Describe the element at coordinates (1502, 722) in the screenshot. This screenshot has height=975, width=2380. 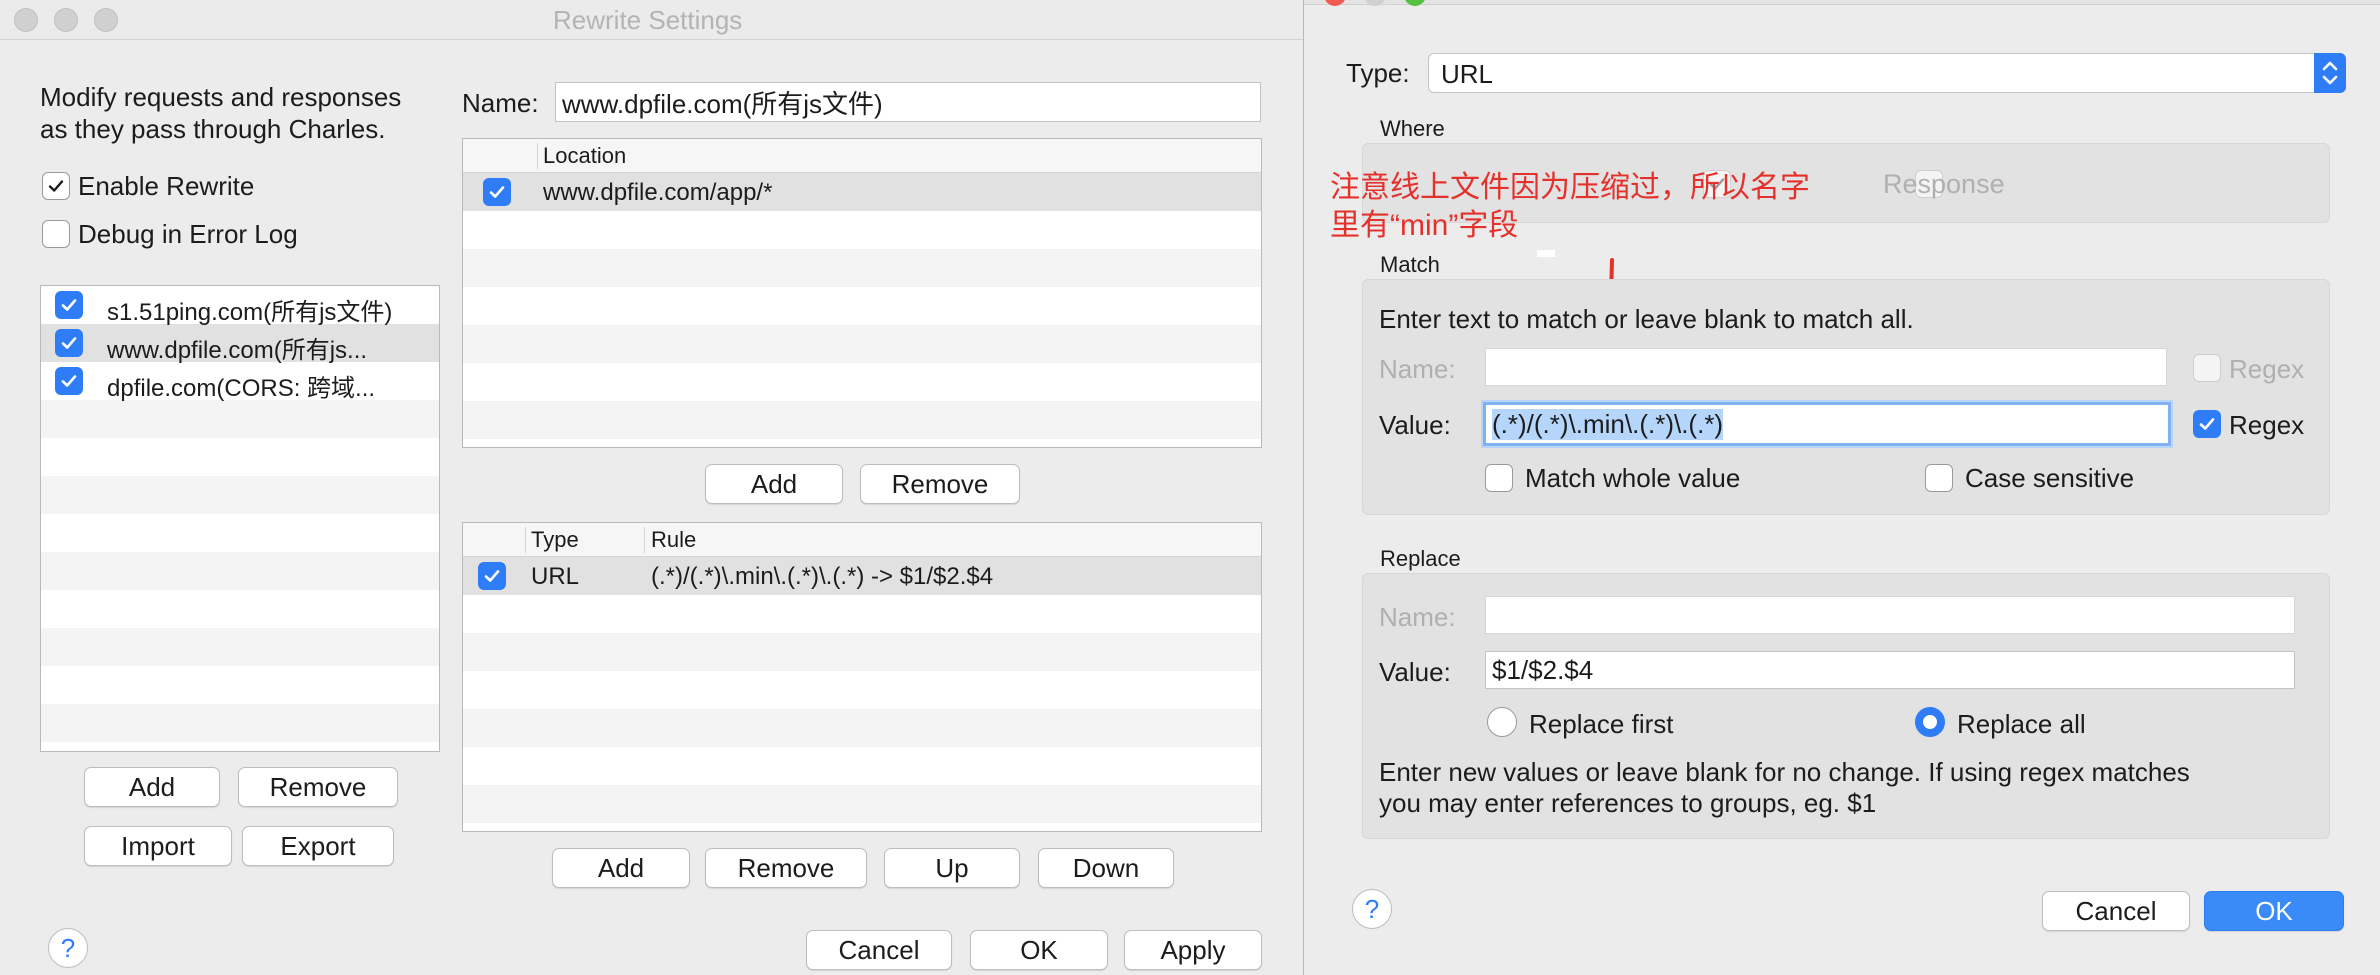
I see `replace-first-radio` at that location.